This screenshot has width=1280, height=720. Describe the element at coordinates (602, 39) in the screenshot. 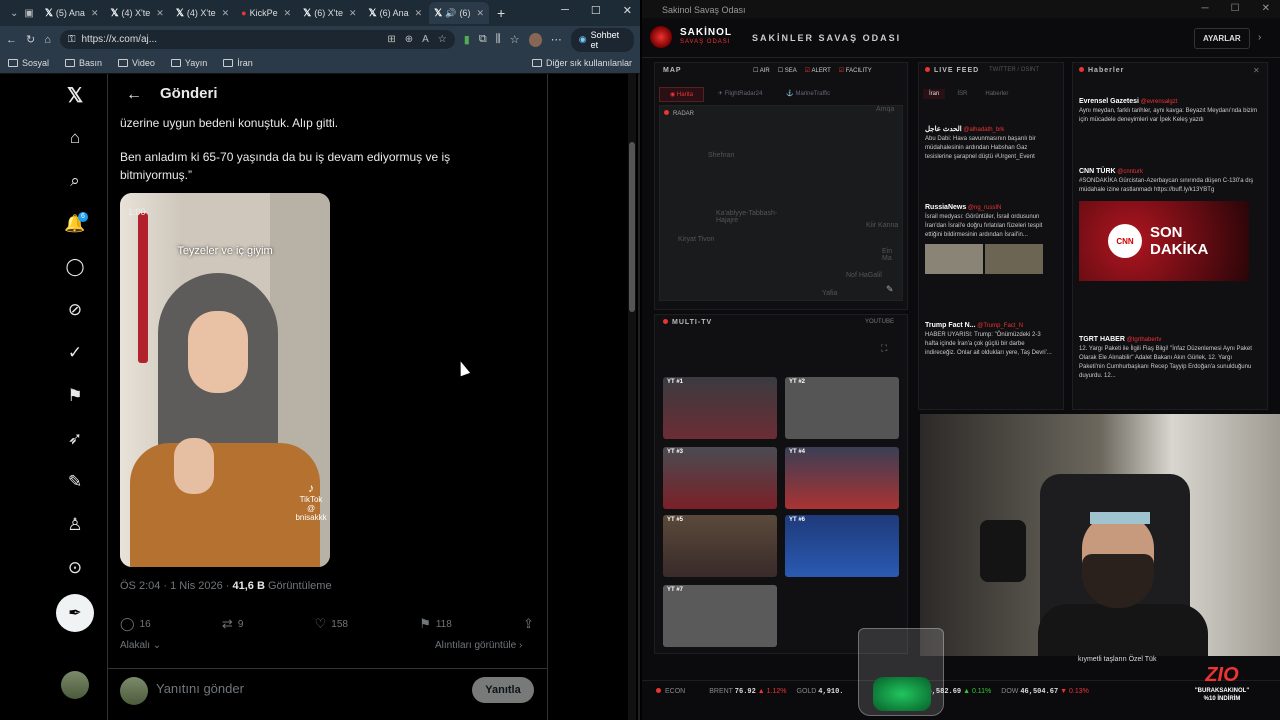

I see `copilot-button: ◉ Sohbet et` at that location.